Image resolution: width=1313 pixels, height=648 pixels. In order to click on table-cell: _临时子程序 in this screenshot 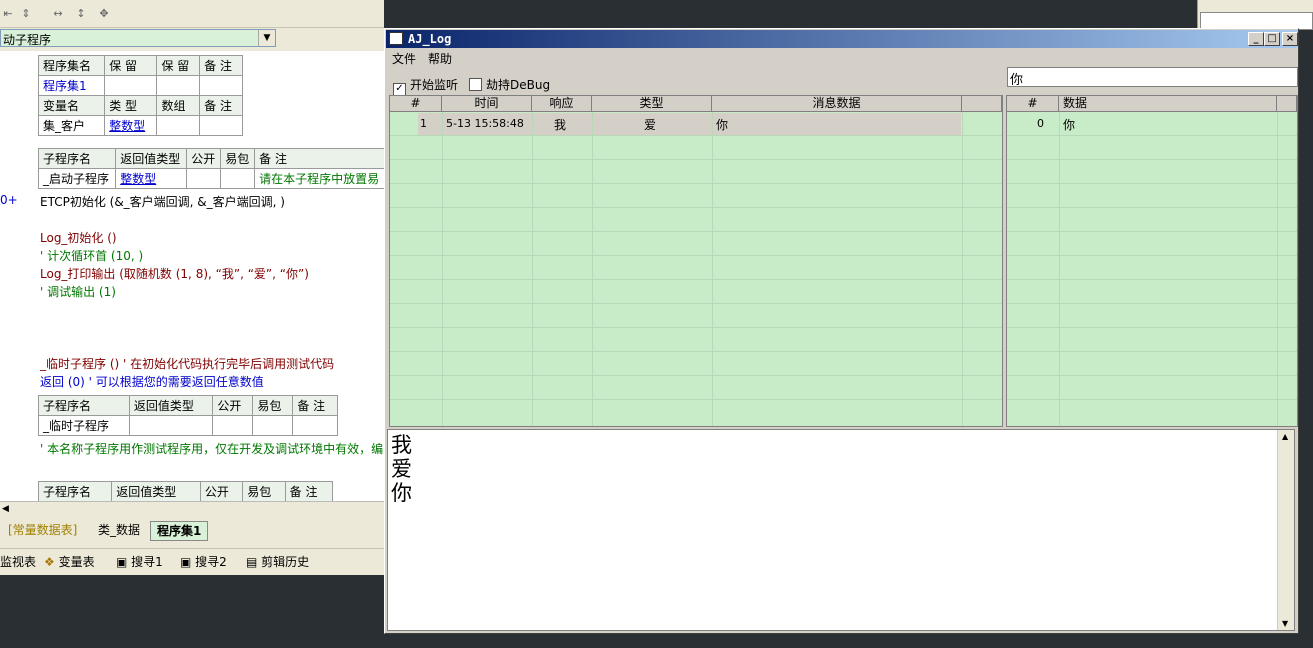, I will do `click(84, 425)`.